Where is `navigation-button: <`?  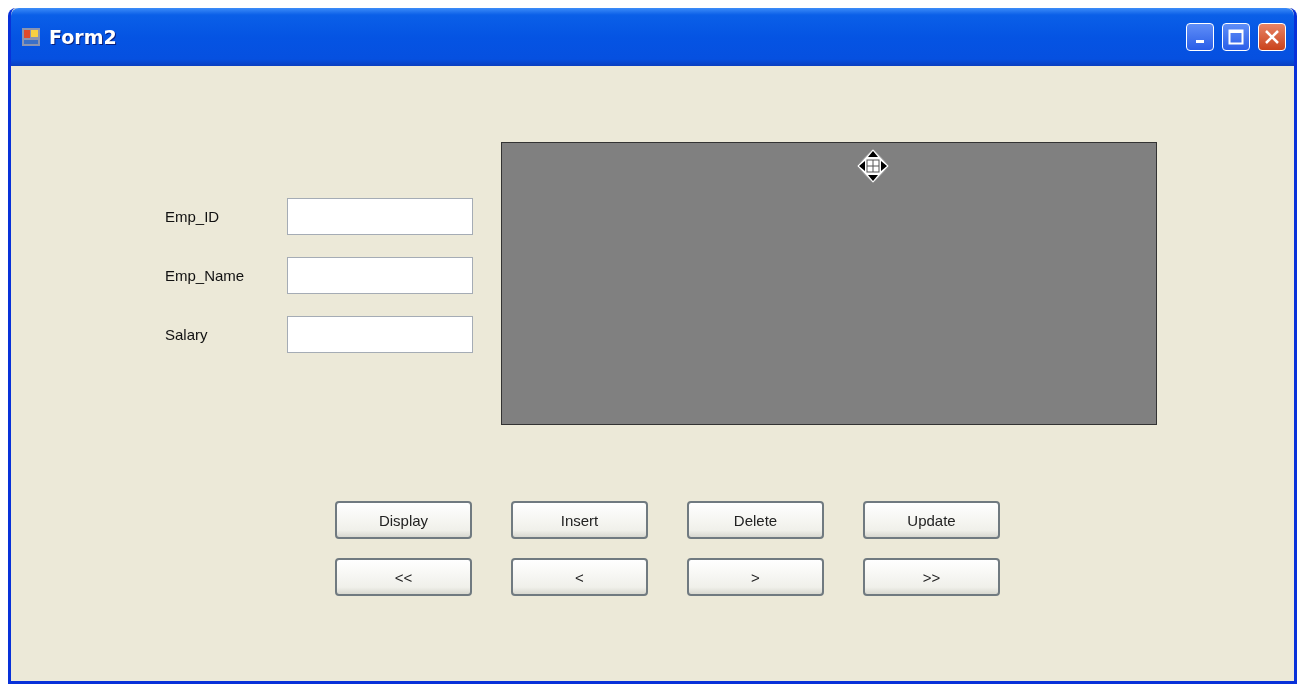
navigation-button: < is located at coordinates (579, 577).